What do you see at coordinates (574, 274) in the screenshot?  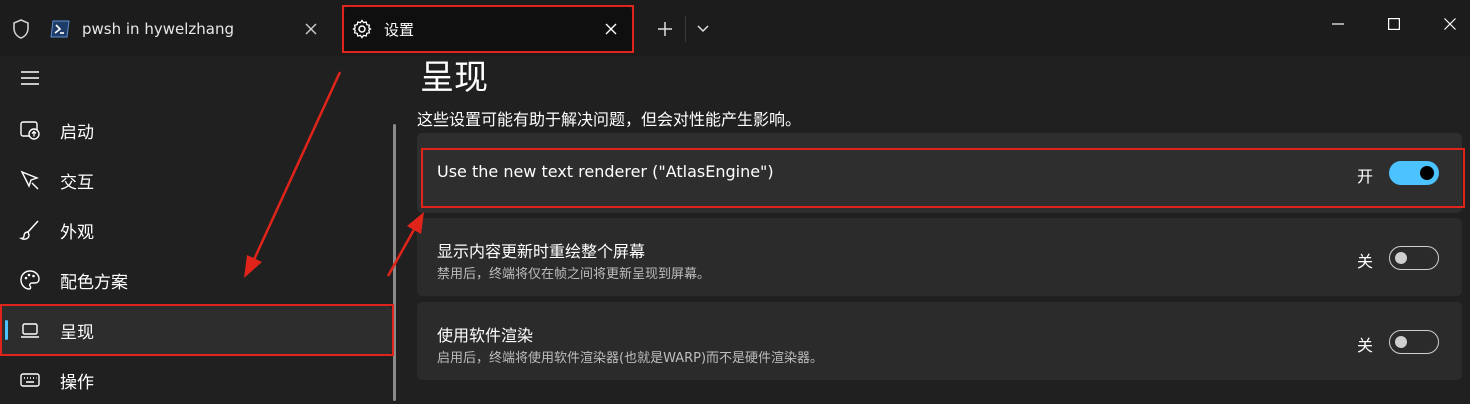 I see `setting-subtitle: 禁用后，终端将仅在帧之间将更新呈现到屏幕。` at bounding box center [574, 274].